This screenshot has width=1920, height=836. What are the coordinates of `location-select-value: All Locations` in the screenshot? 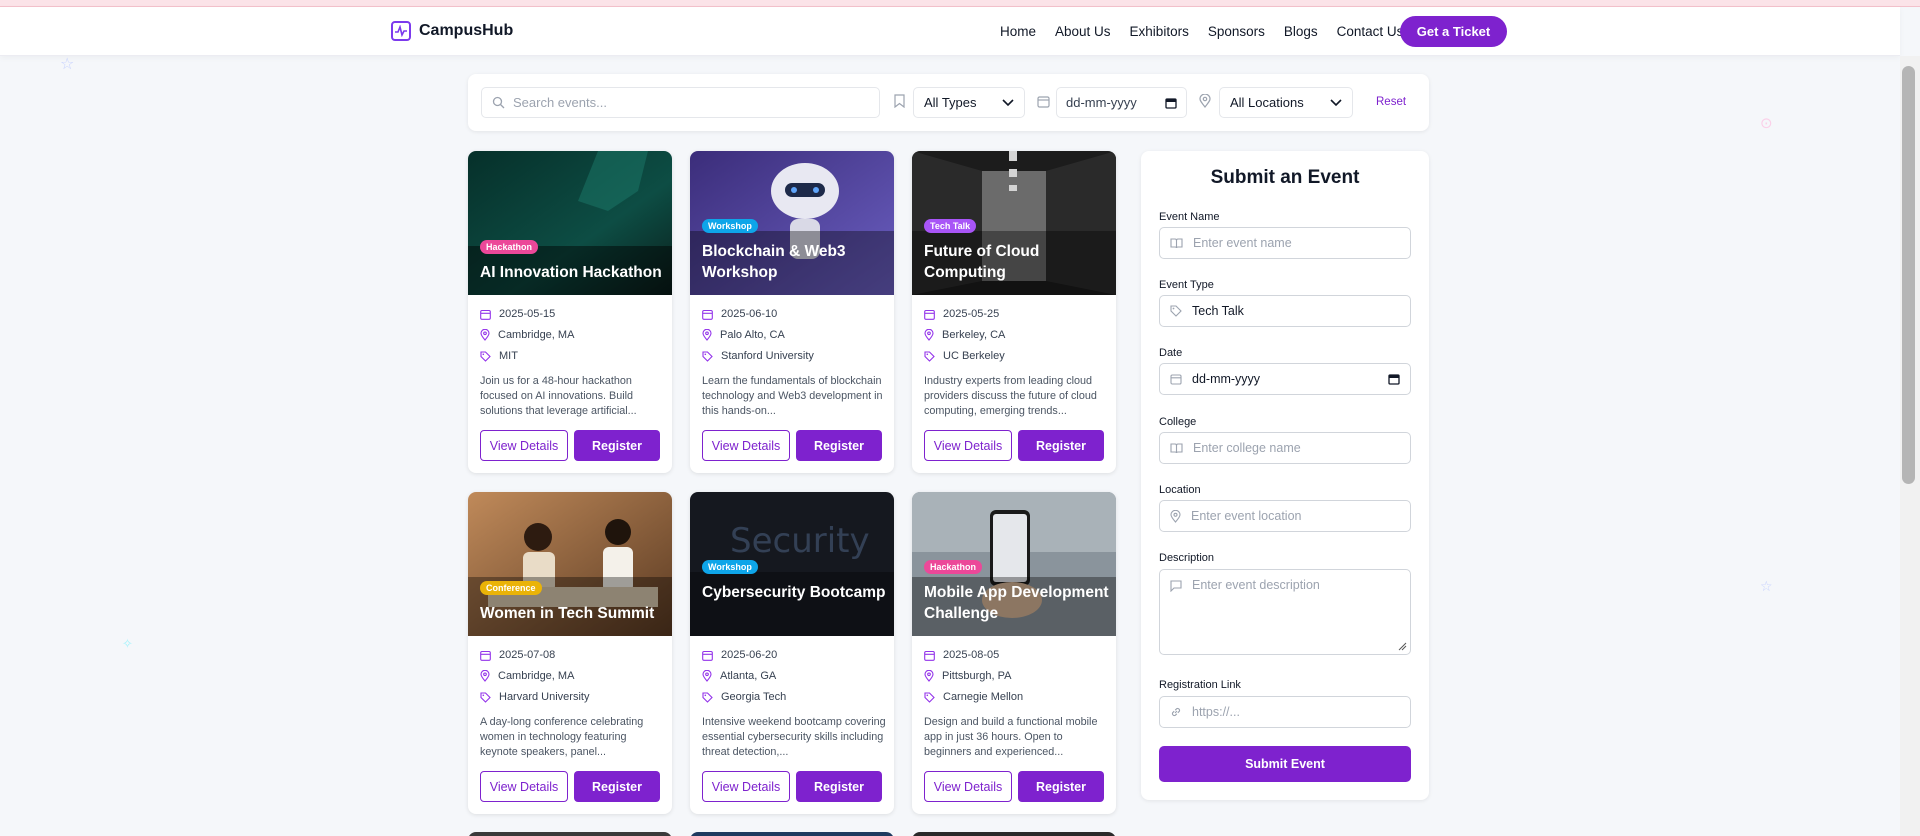 It's located at (1267, 102).